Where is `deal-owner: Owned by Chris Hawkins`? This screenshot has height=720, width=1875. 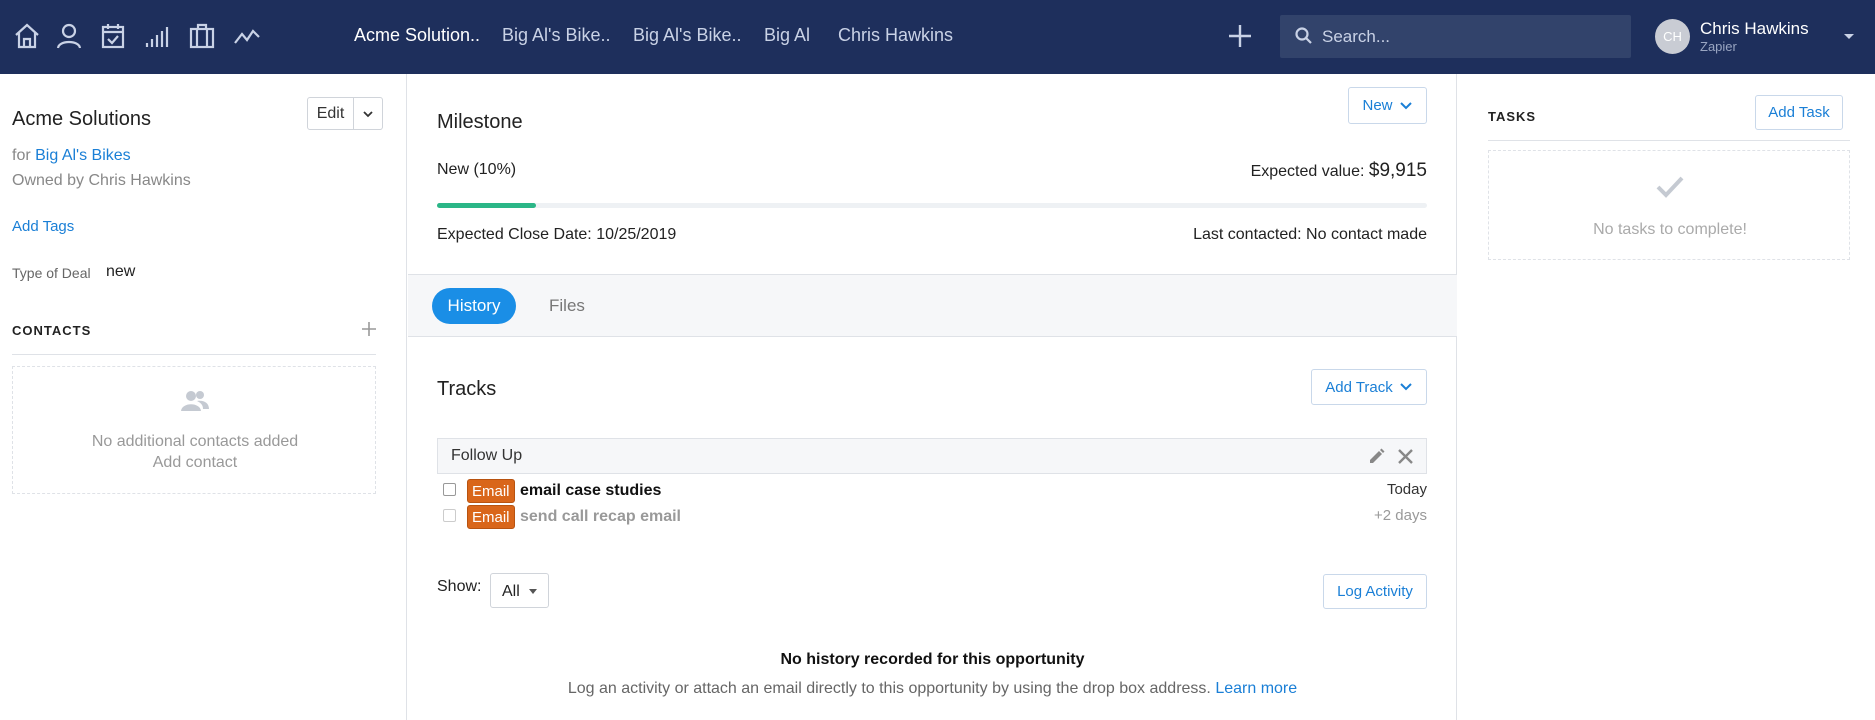
deal-owner: Owned by Chris Hawkins is located at coordinates (101, 180).